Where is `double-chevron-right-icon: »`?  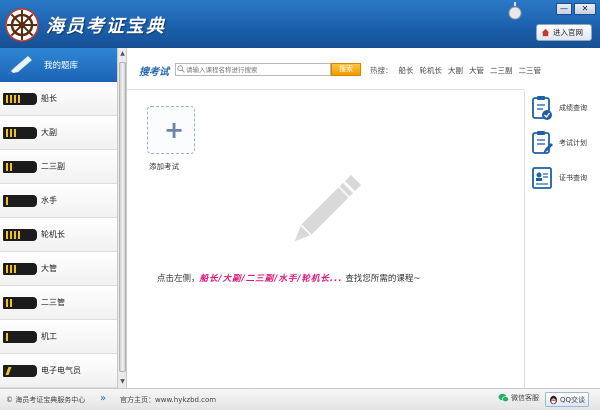 double-chevron-right-icon: » is located at coordinates (103, 398).